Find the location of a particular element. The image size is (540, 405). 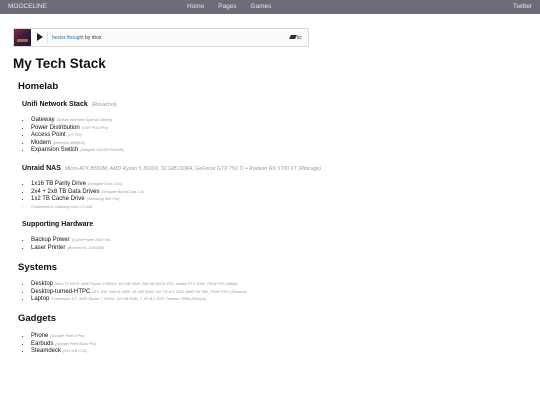

track-by: by is located at coordinates (88, 37).